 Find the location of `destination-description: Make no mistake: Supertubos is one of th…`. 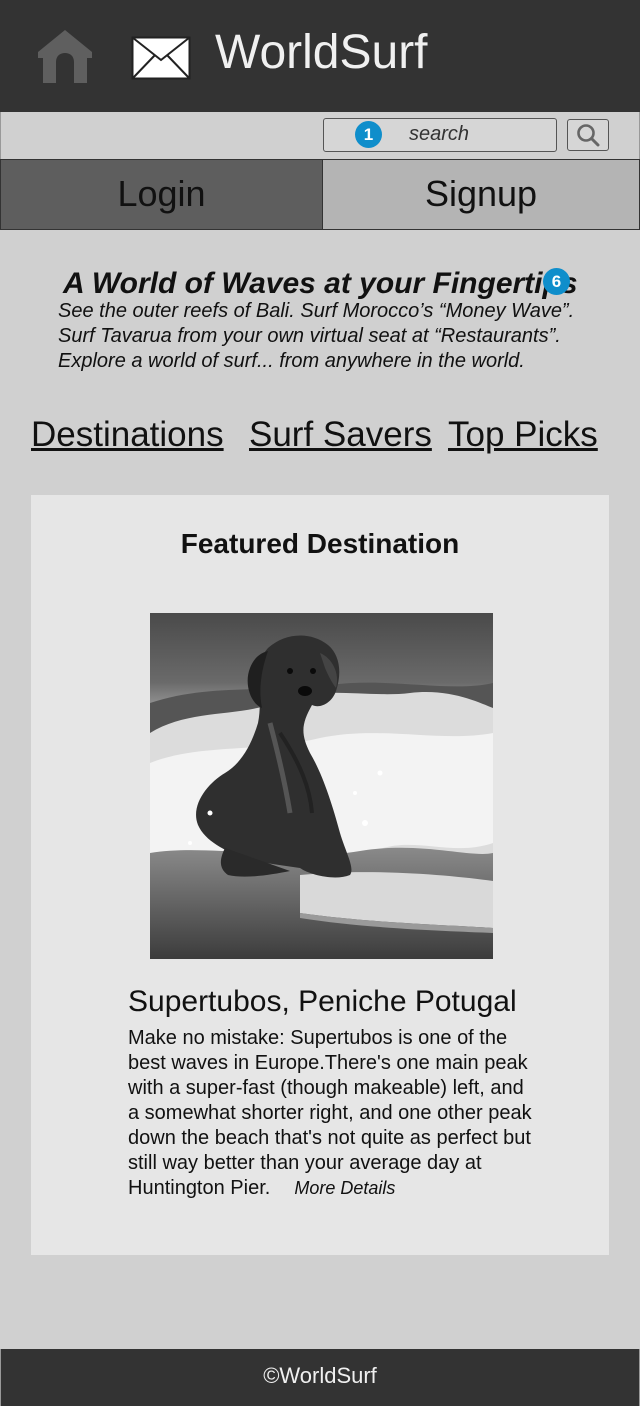

destination-description: Make no mistake: Supertubos is one of th… is located at coordinates (348, 1113).